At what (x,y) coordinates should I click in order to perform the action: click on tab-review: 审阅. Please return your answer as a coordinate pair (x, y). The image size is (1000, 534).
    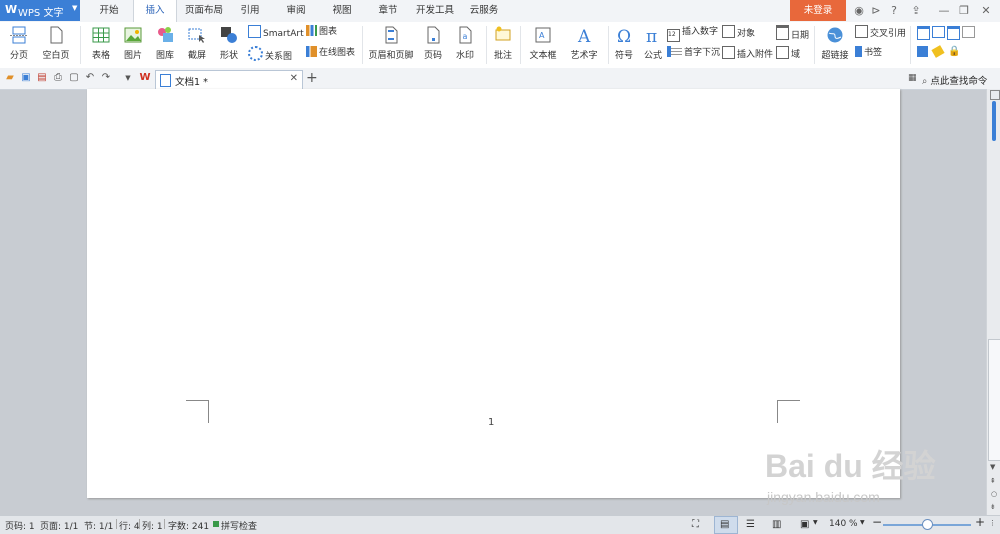
    Looking at the image, I should click on (296, 10).